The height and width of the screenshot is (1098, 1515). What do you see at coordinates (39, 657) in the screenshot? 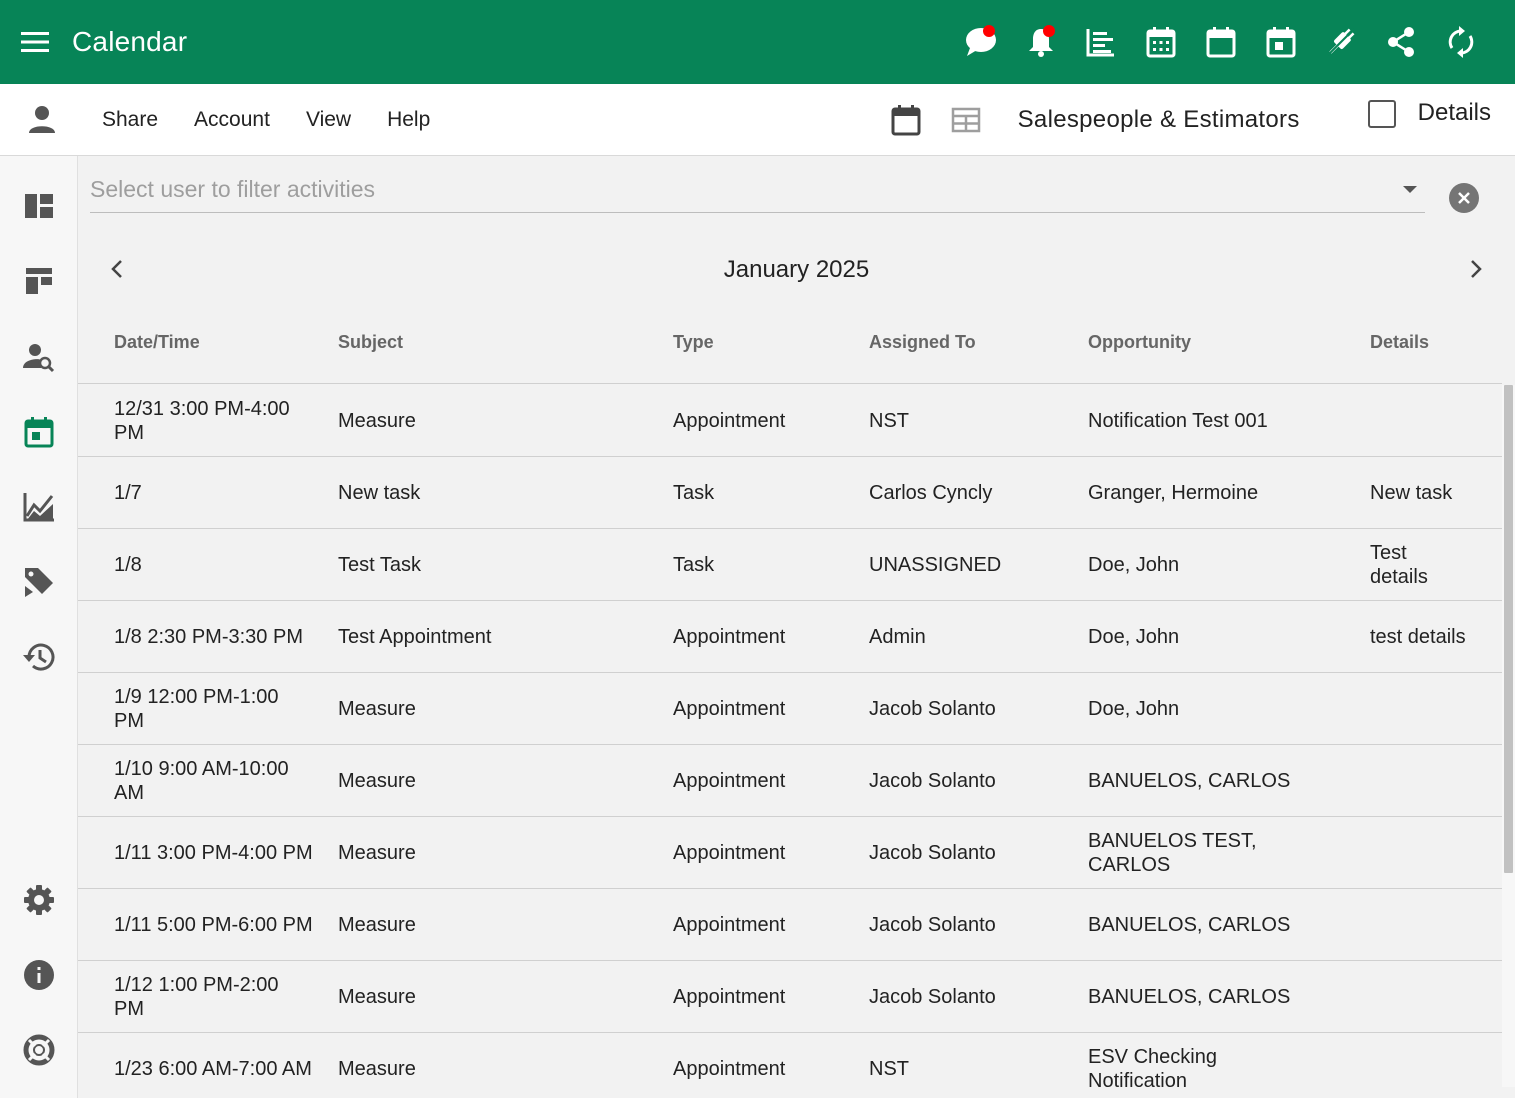
I see `history-icon` at bounding box center [39, 657].